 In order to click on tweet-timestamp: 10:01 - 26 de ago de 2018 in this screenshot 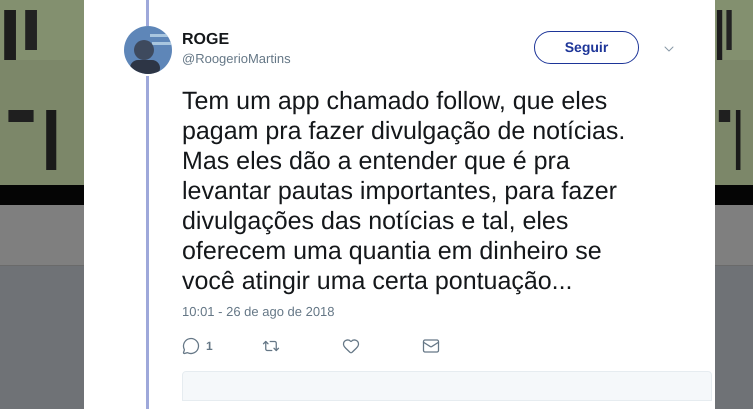, I will do `click(258, 312)`.